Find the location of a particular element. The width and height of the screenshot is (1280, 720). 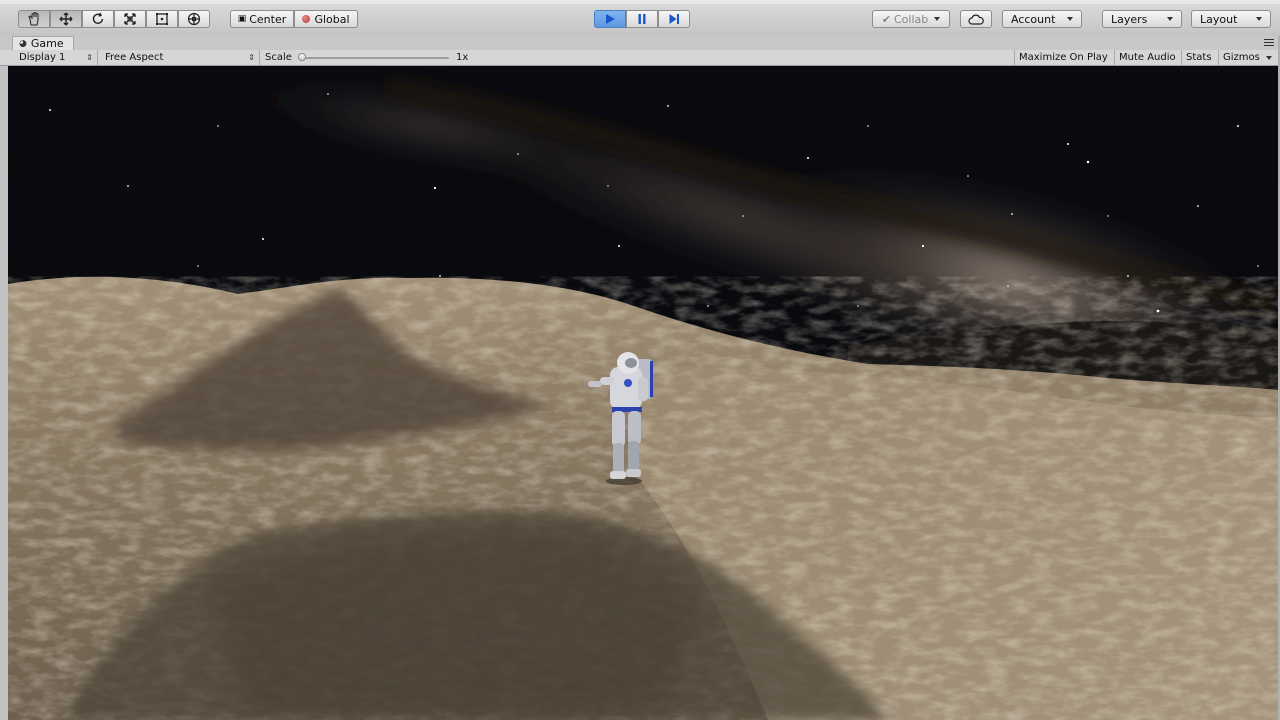

gizmos-label: Gizmos is located at coordinates (1241, 57).